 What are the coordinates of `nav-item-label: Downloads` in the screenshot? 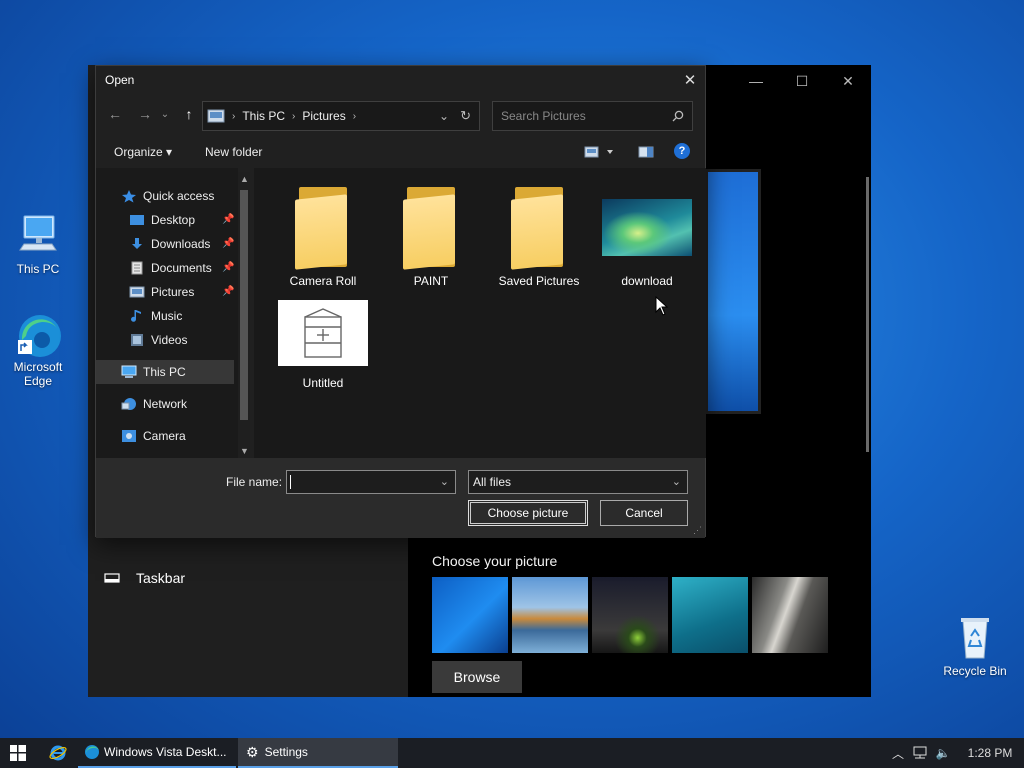 It's located at (181, 244).